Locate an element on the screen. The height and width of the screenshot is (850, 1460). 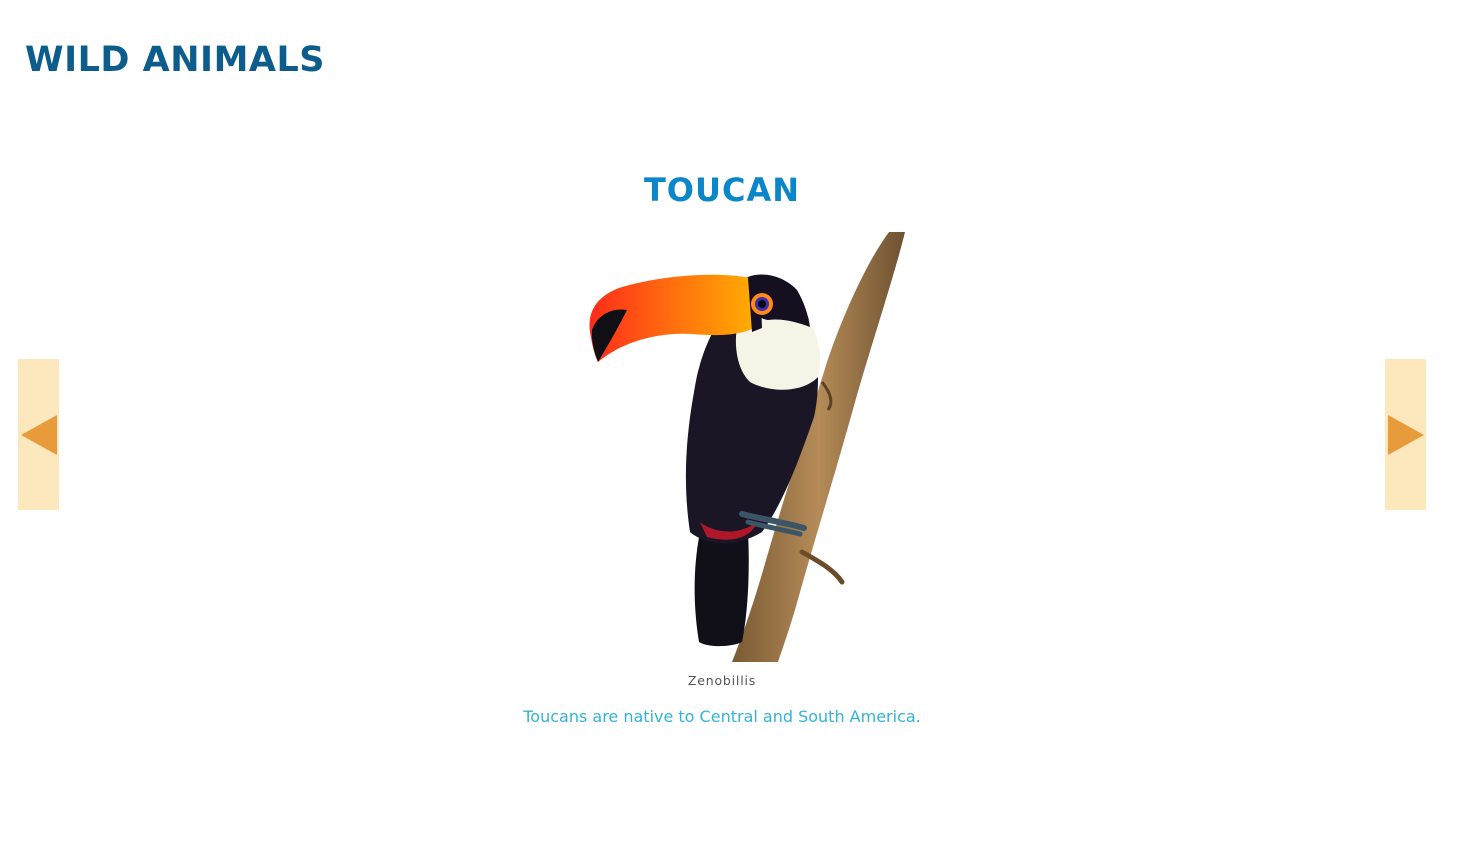
next-slide-button is located at coordinates (1405, 434).